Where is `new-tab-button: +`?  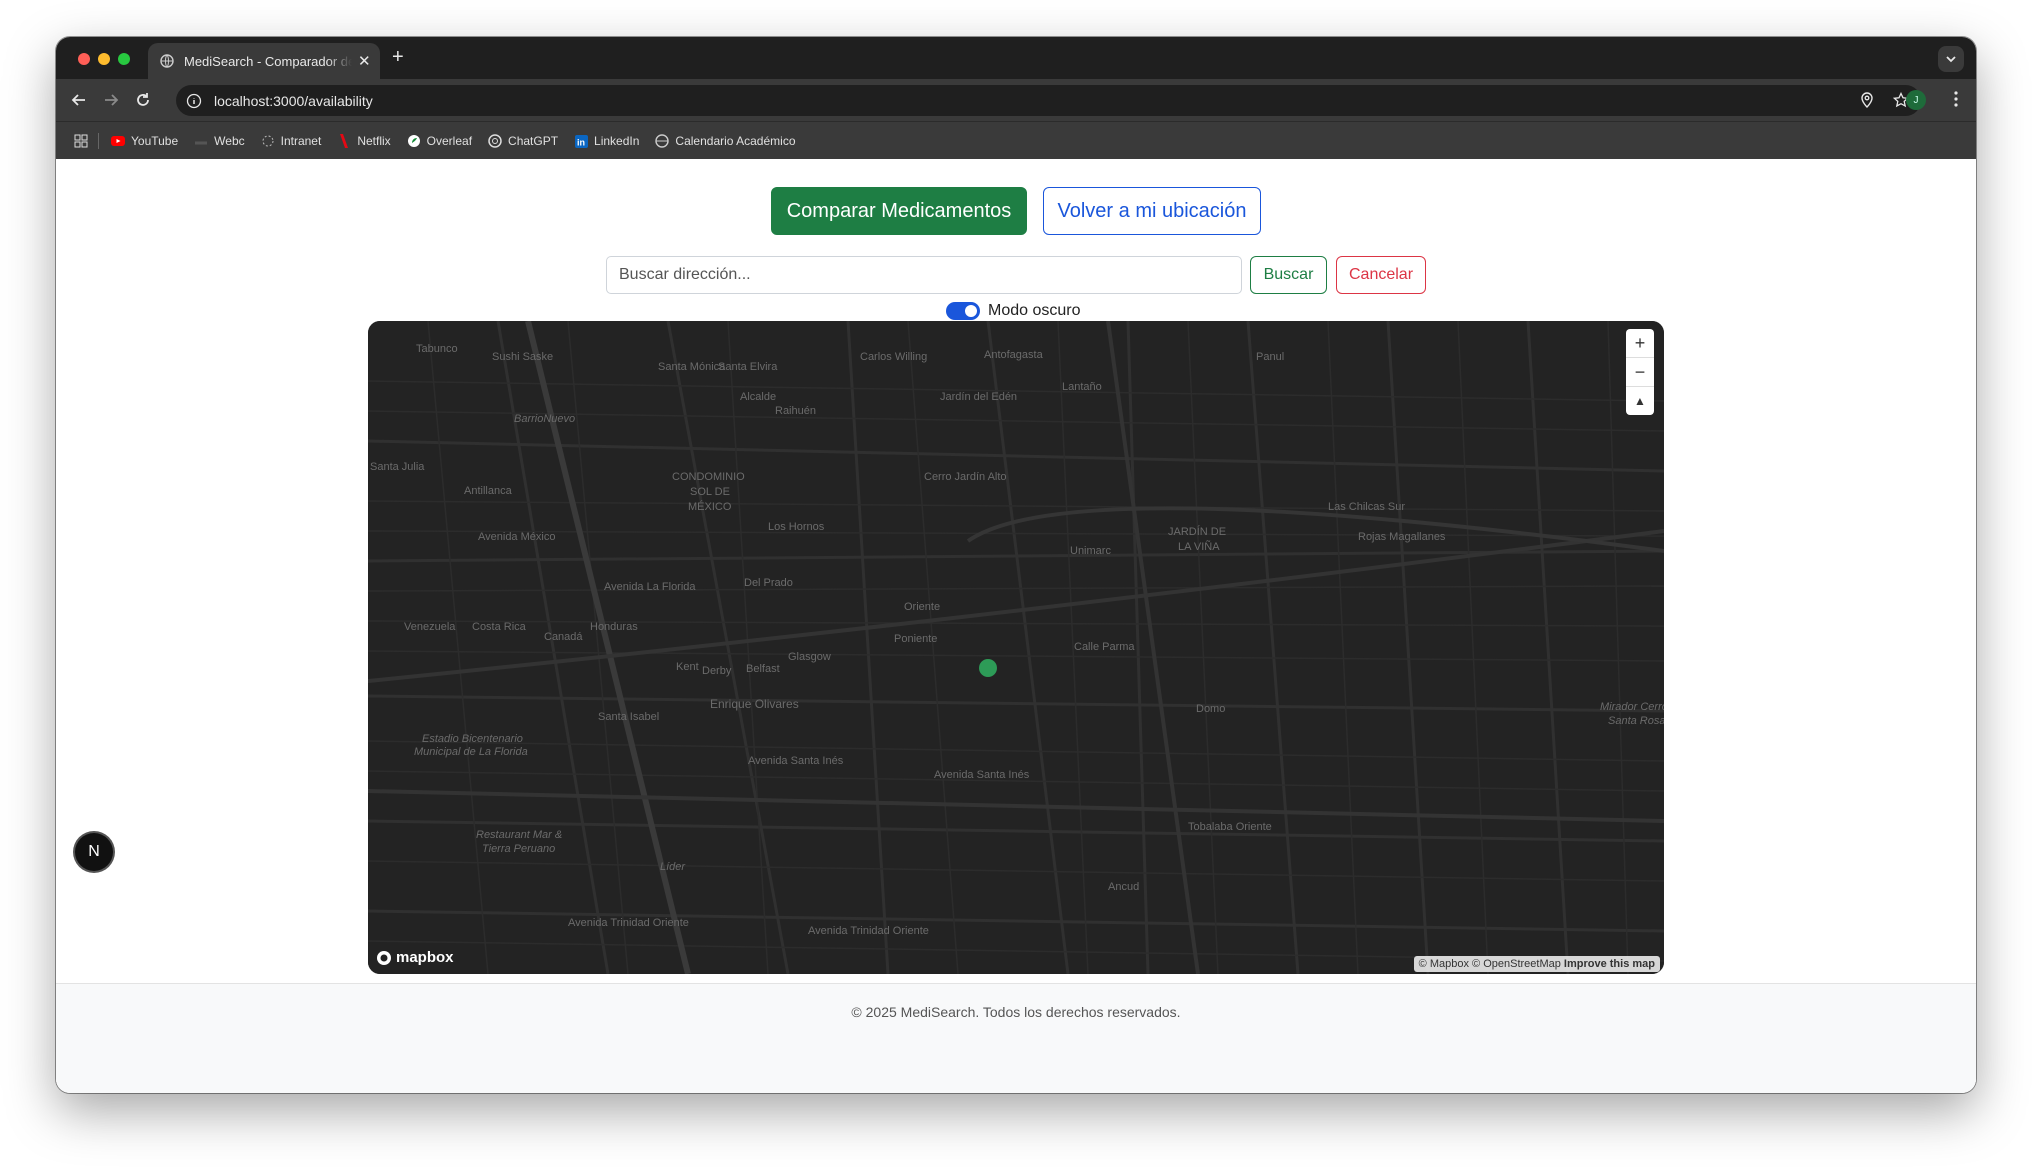
new-tab-button: + is located at coordinates (398, 57).